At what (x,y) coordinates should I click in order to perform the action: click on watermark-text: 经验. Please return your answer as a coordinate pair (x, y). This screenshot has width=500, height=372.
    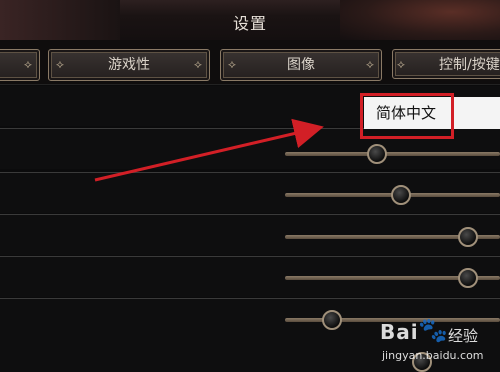
    Looking at the image, I should click on (463, 336).